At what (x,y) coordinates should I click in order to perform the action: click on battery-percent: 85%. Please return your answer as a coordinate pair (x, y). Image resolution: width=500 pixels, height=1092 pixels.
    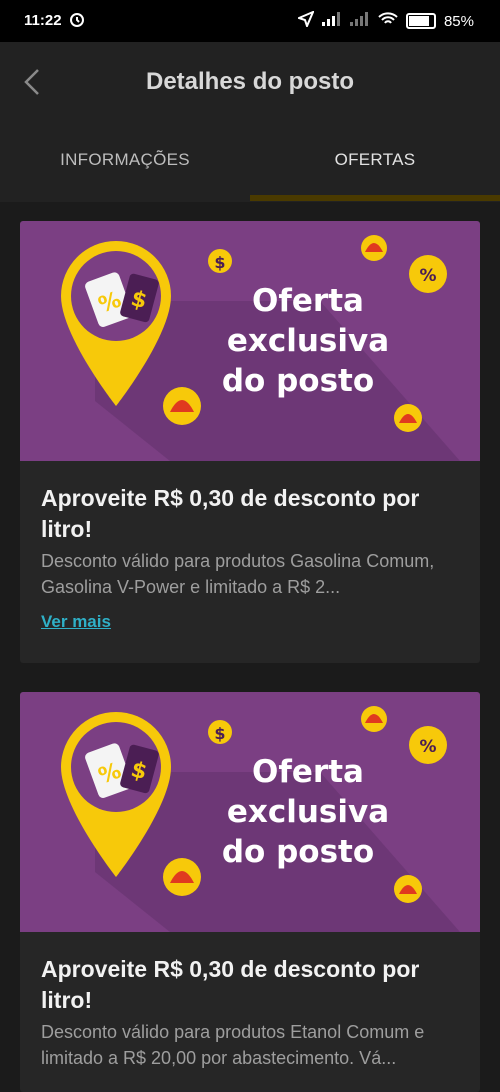
    Looking at the image, I should click on (458, 21).